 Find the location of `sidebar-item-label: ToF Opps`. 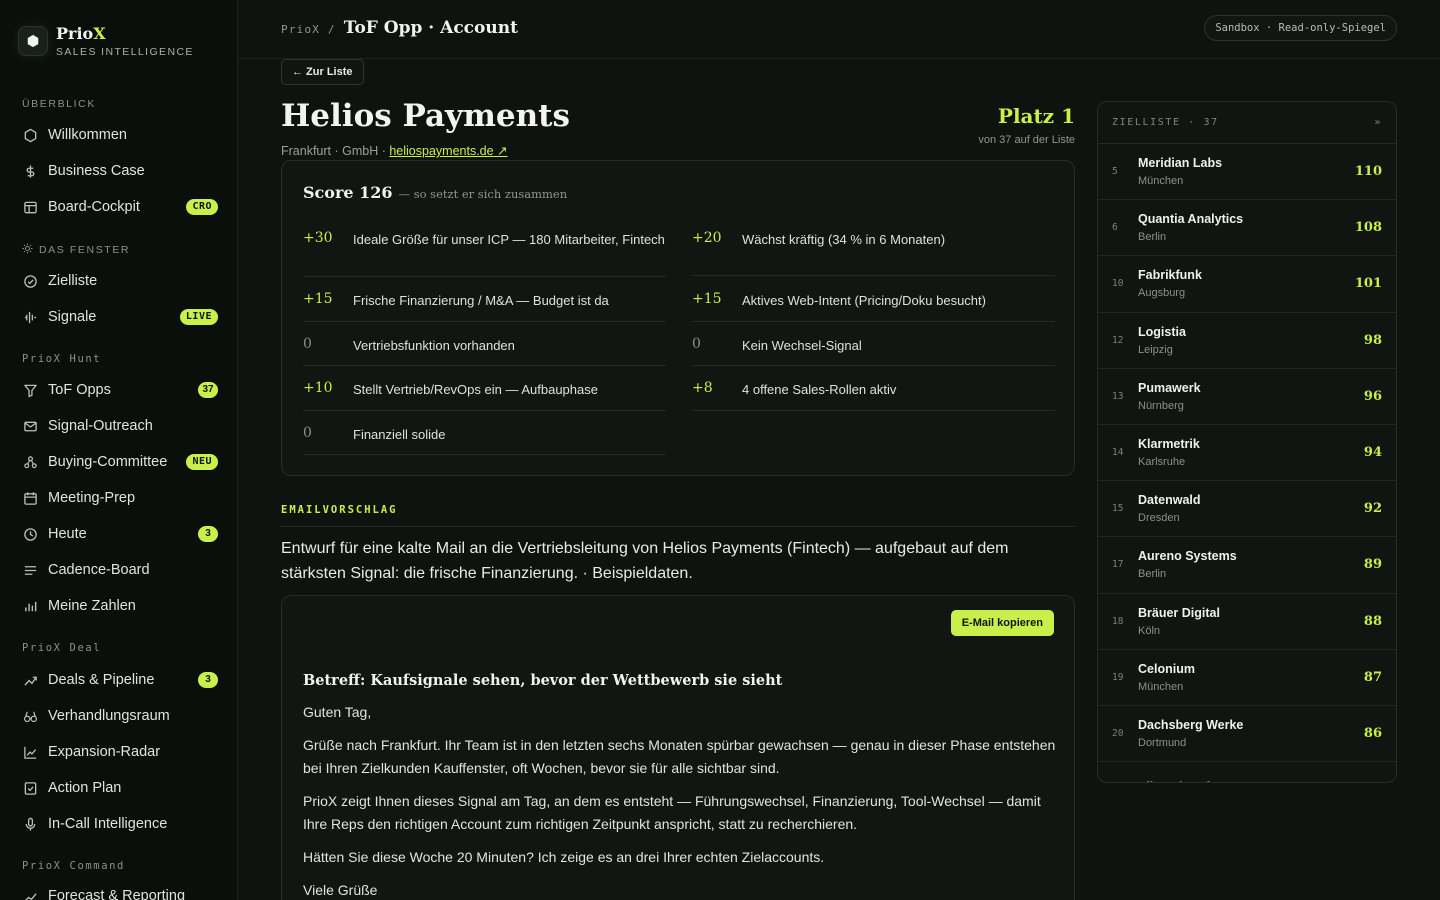

sidebar-item-label: ToF Opps is located at coordinates (79, 390).